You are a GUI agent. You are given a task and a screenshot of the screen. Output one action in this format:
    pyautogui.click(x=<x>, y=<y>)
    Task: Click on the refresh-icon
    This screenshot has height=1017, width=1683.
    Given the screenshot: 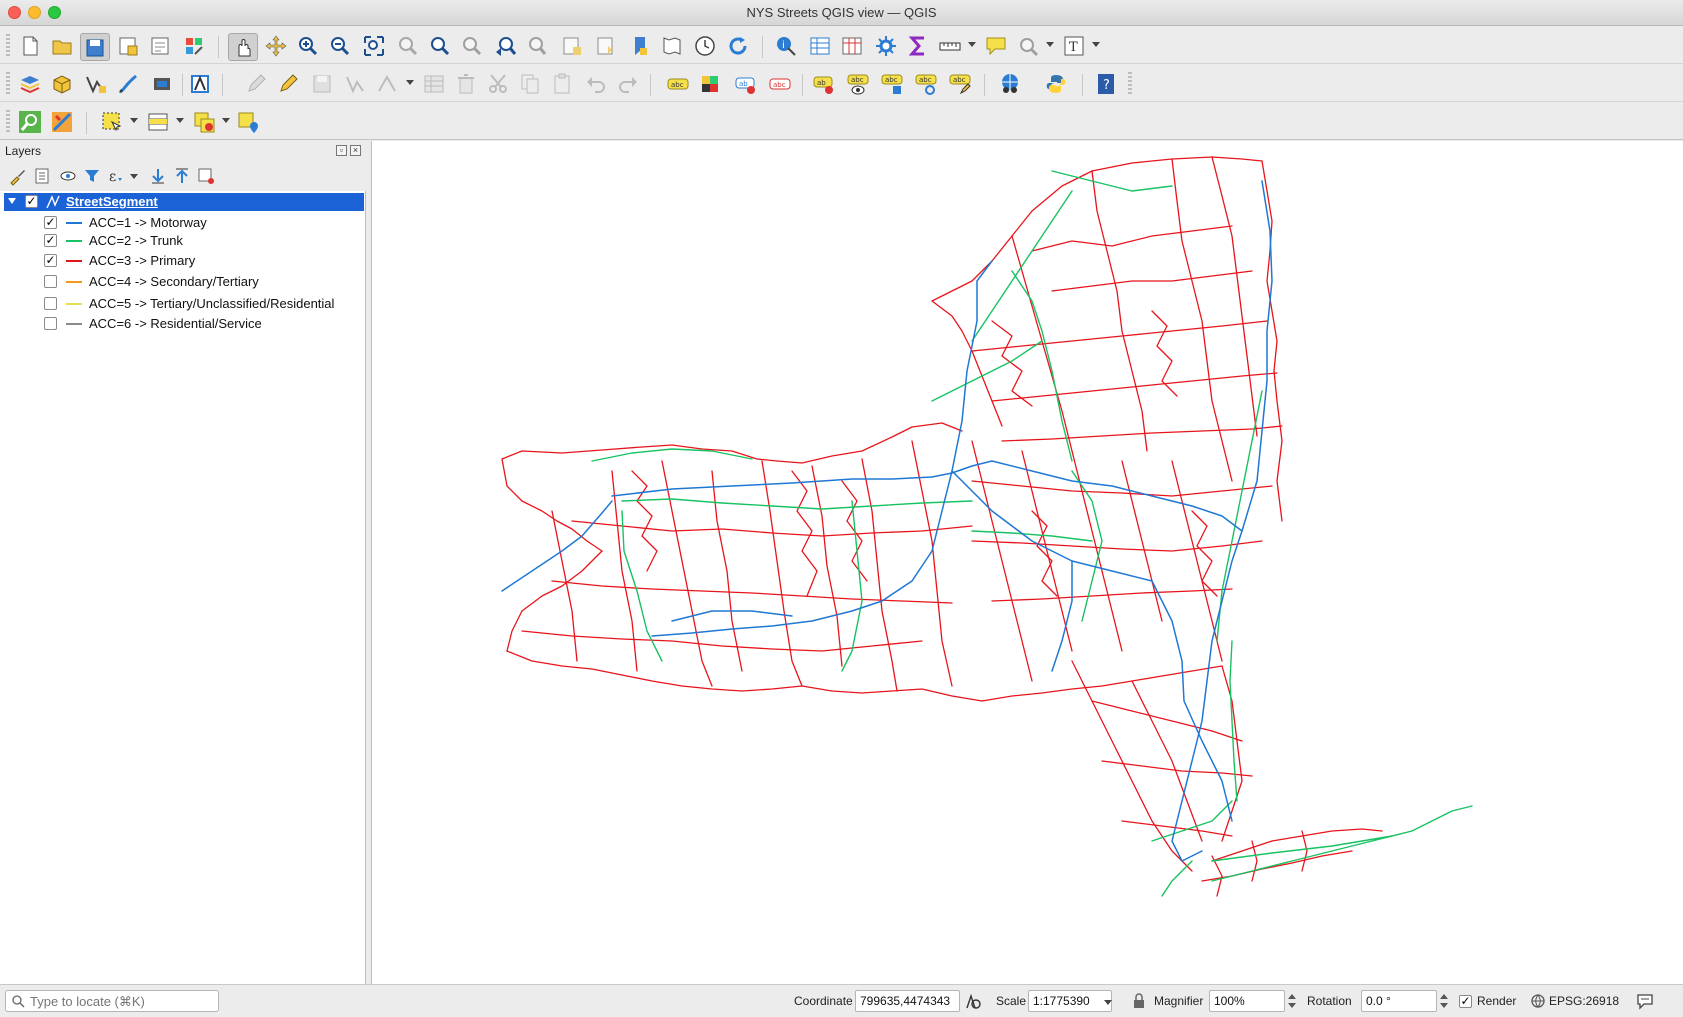 What is the action you would take?
    pyautogui.click(x=738, y=46)
    